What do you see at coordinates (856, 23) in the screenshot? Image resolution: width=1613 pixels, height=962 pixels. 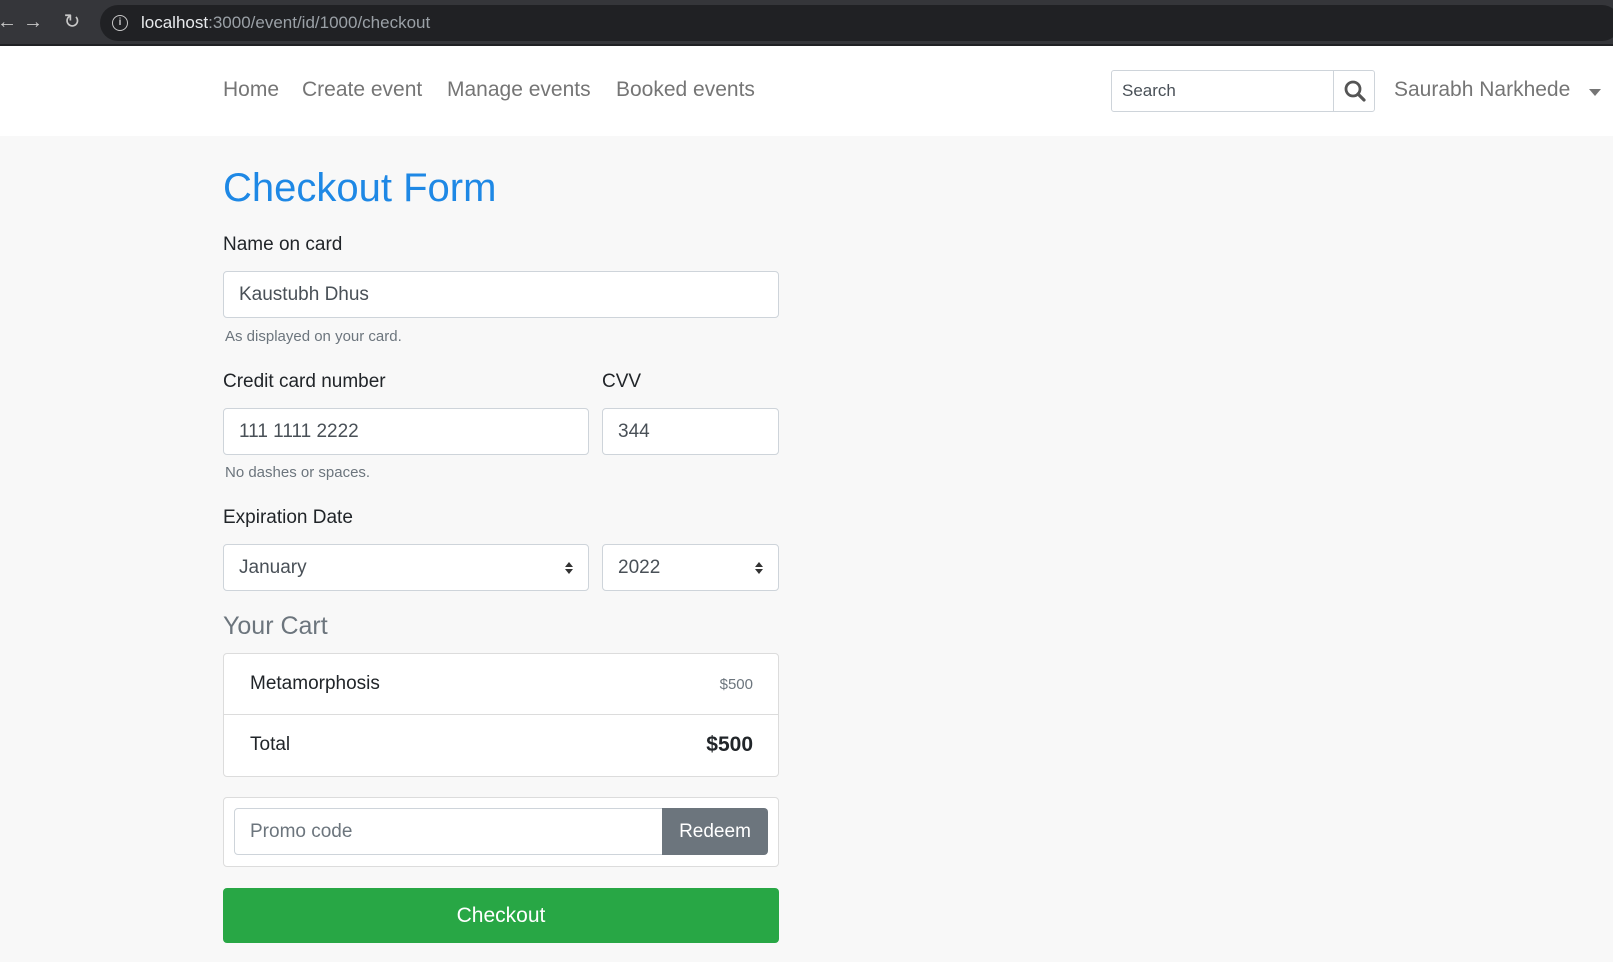 I see `address-bar: i localhost:3000/event/id/1000/checkout` at bounding box center [856, 23].